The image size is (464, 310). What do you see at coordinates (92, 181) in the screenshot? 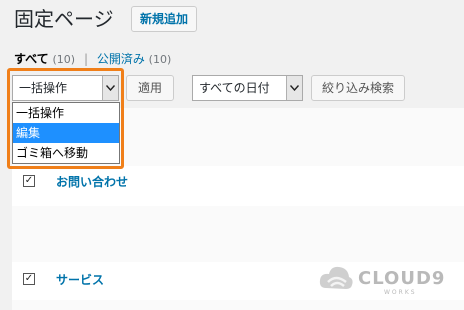
I see `row-title-link: お問い合わせ` at bounding box center [92, 181].